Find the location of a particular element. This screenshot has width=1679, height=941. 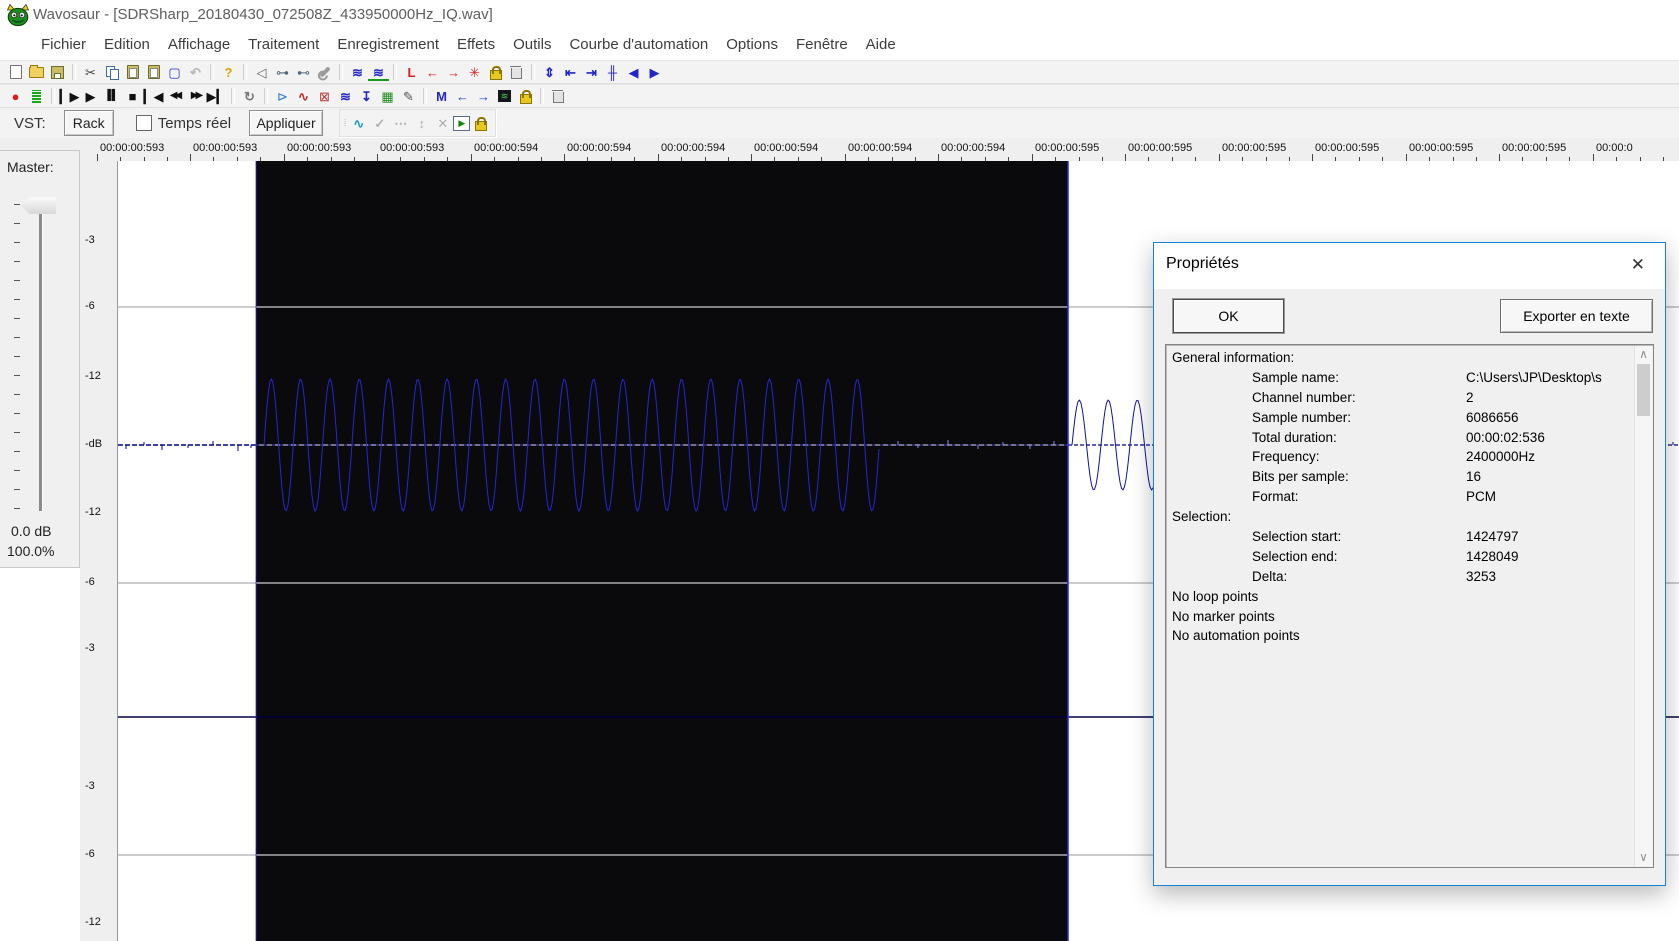

loop-end-arrow-icon: → is located at coordinates (453, 72).